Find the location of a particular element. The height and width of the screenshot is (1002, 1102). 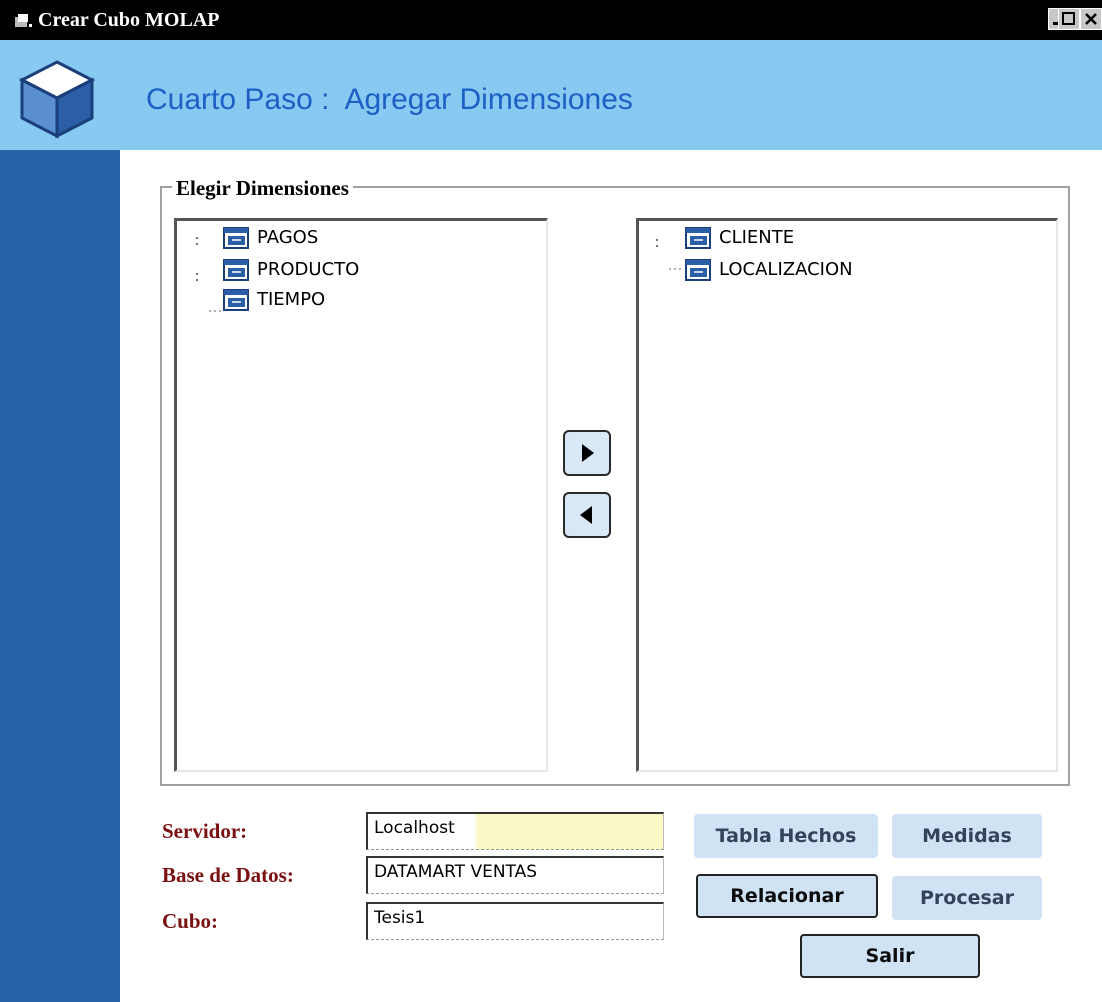

step-title: Cuarto Paso : Agregar Dimensiones is located at coordinates (389, 99).